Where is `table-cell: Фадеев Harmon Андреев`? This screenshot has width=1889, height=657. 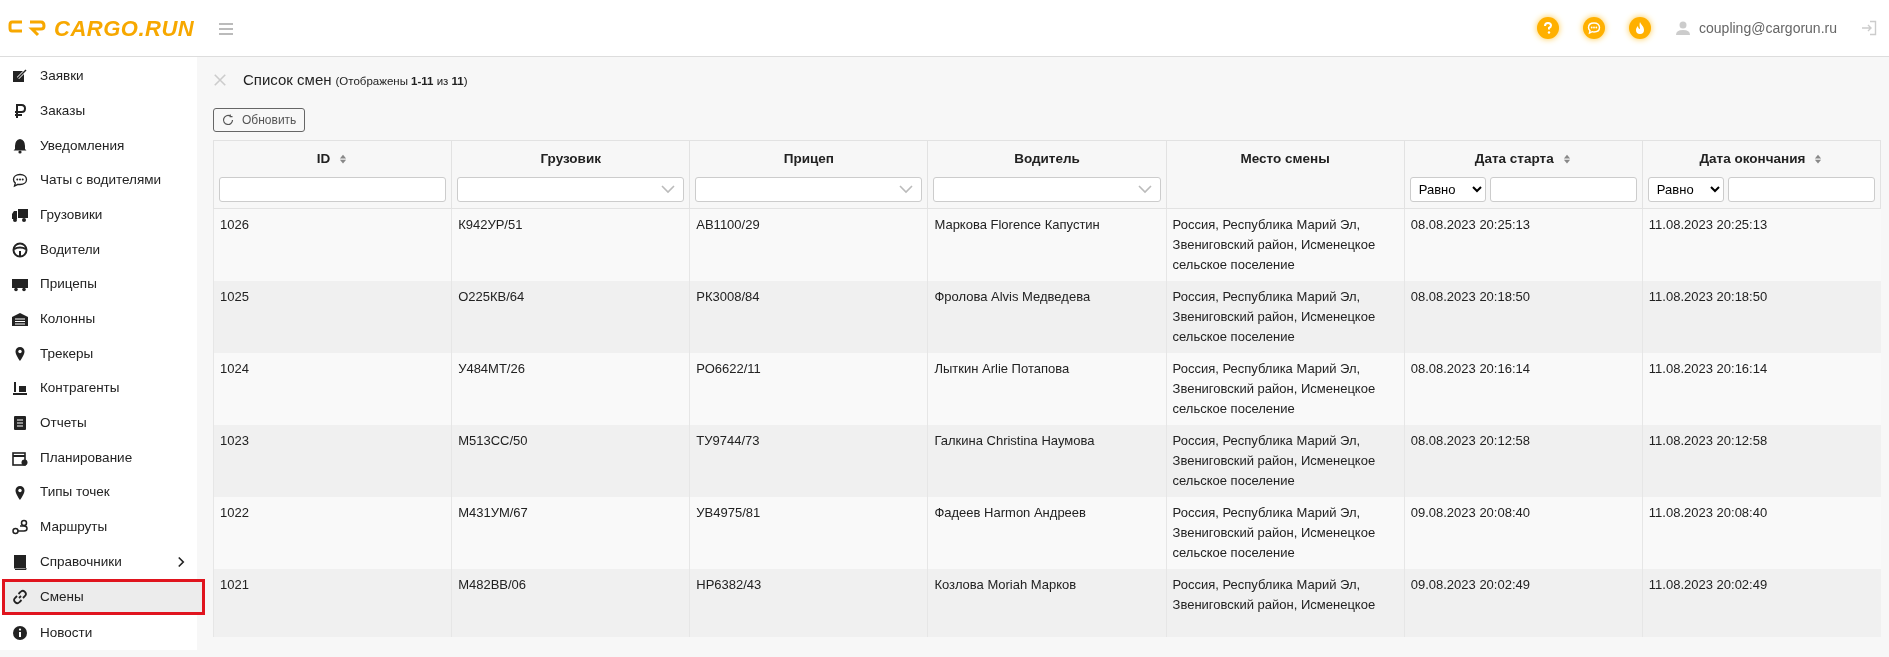 table-cell: Фадеев Harmon Андреев is located at coordinates (1047, 532).